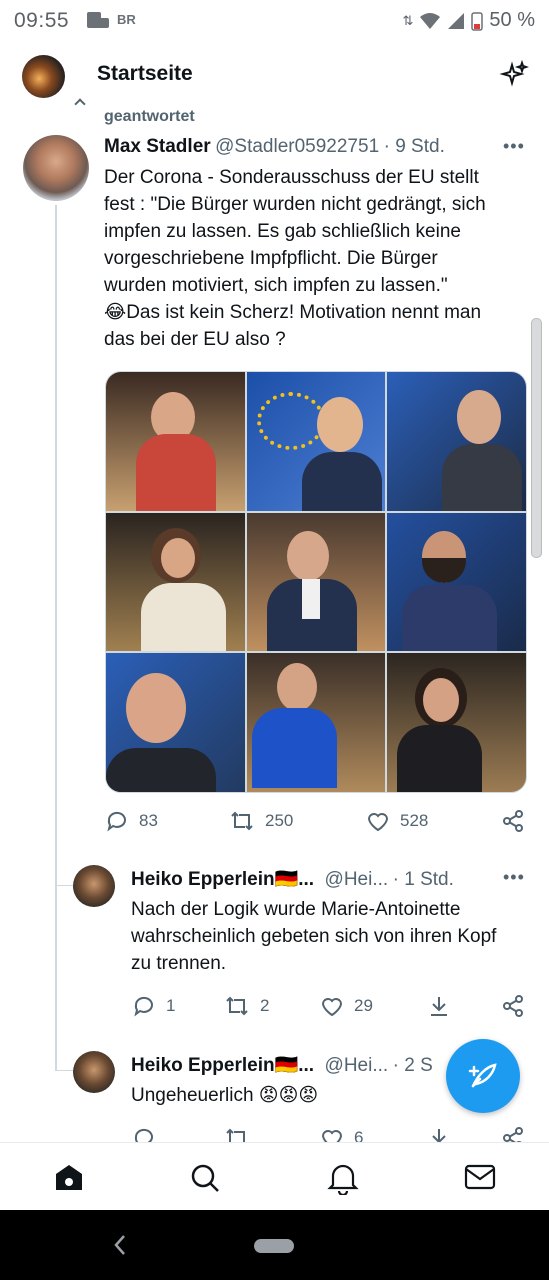 The width and height of the screenshot is (549, 1280). I want to click on reply-header: Heiko Epperlein🇩🇪... @Hei... · 2 S, so click(282, 1065).